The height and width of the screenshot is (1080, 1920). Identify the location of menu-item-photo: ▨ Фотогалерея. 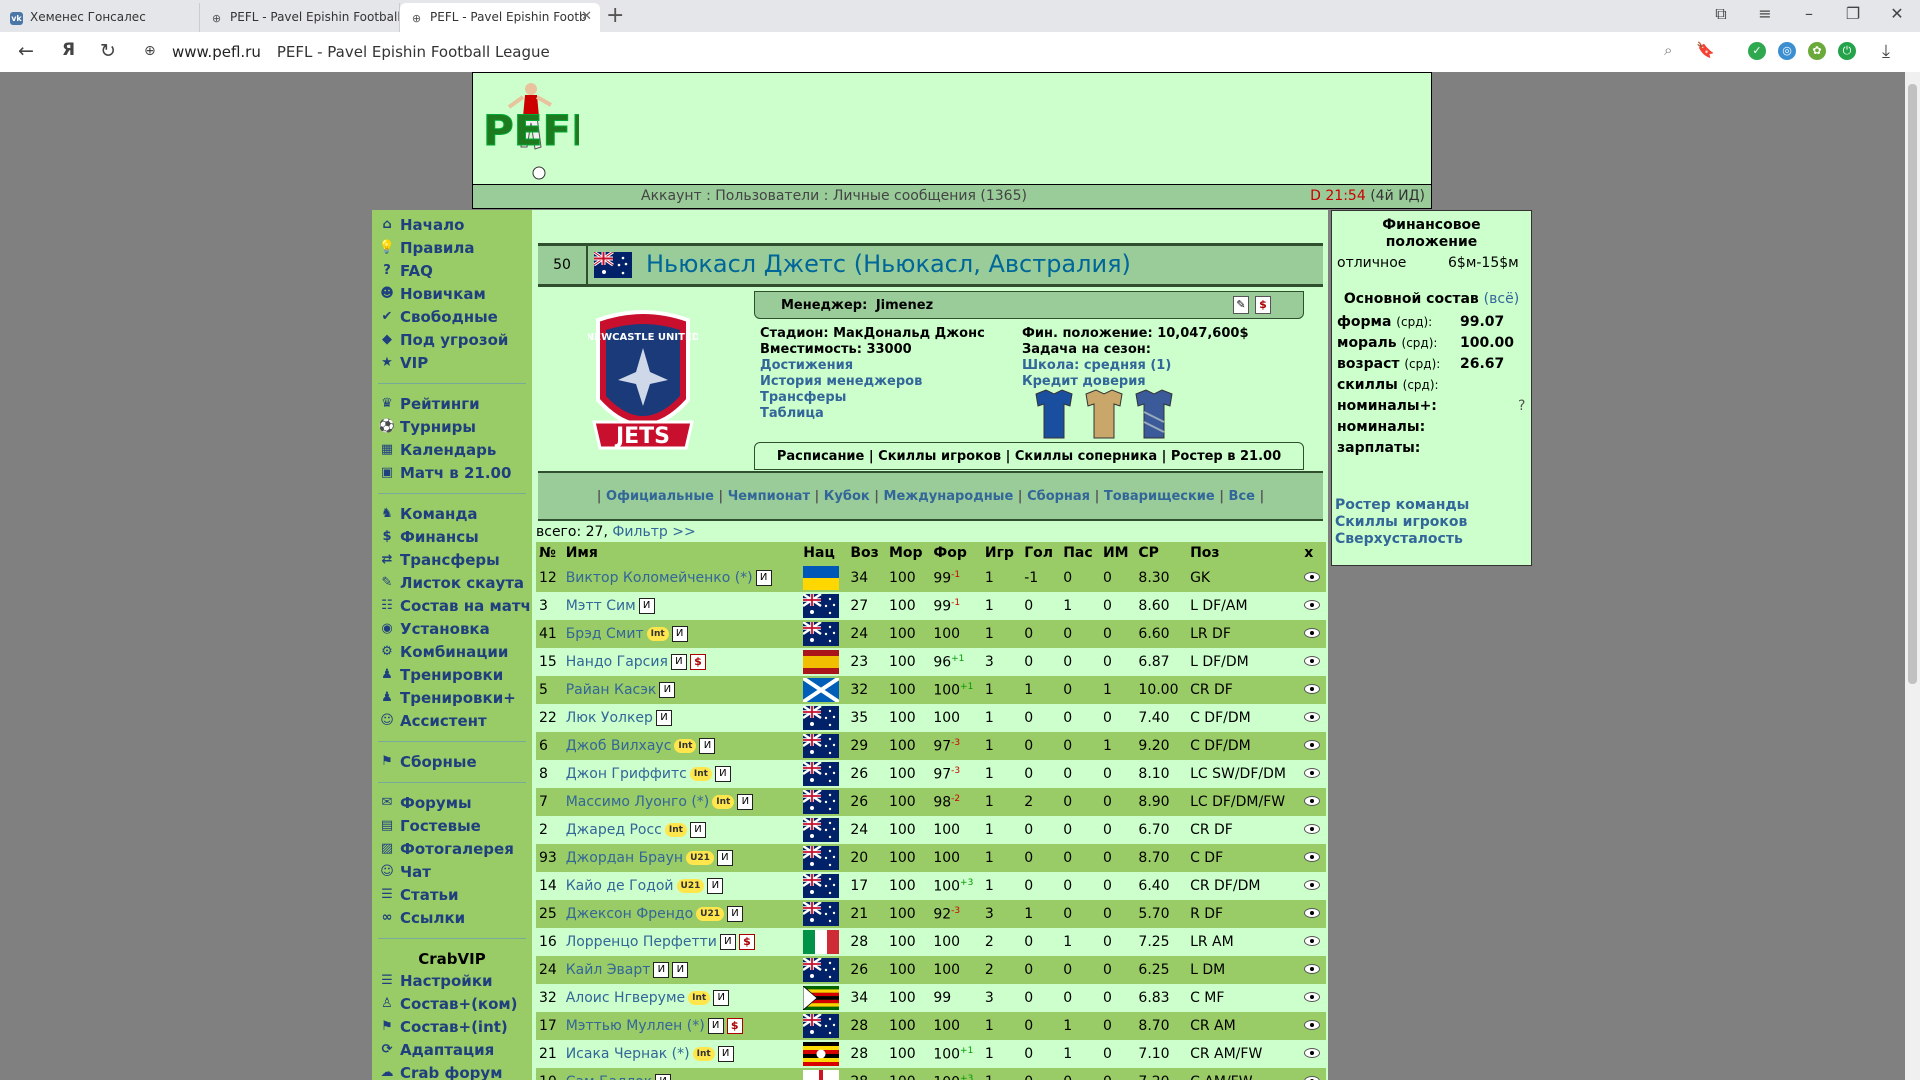
(452, 849).